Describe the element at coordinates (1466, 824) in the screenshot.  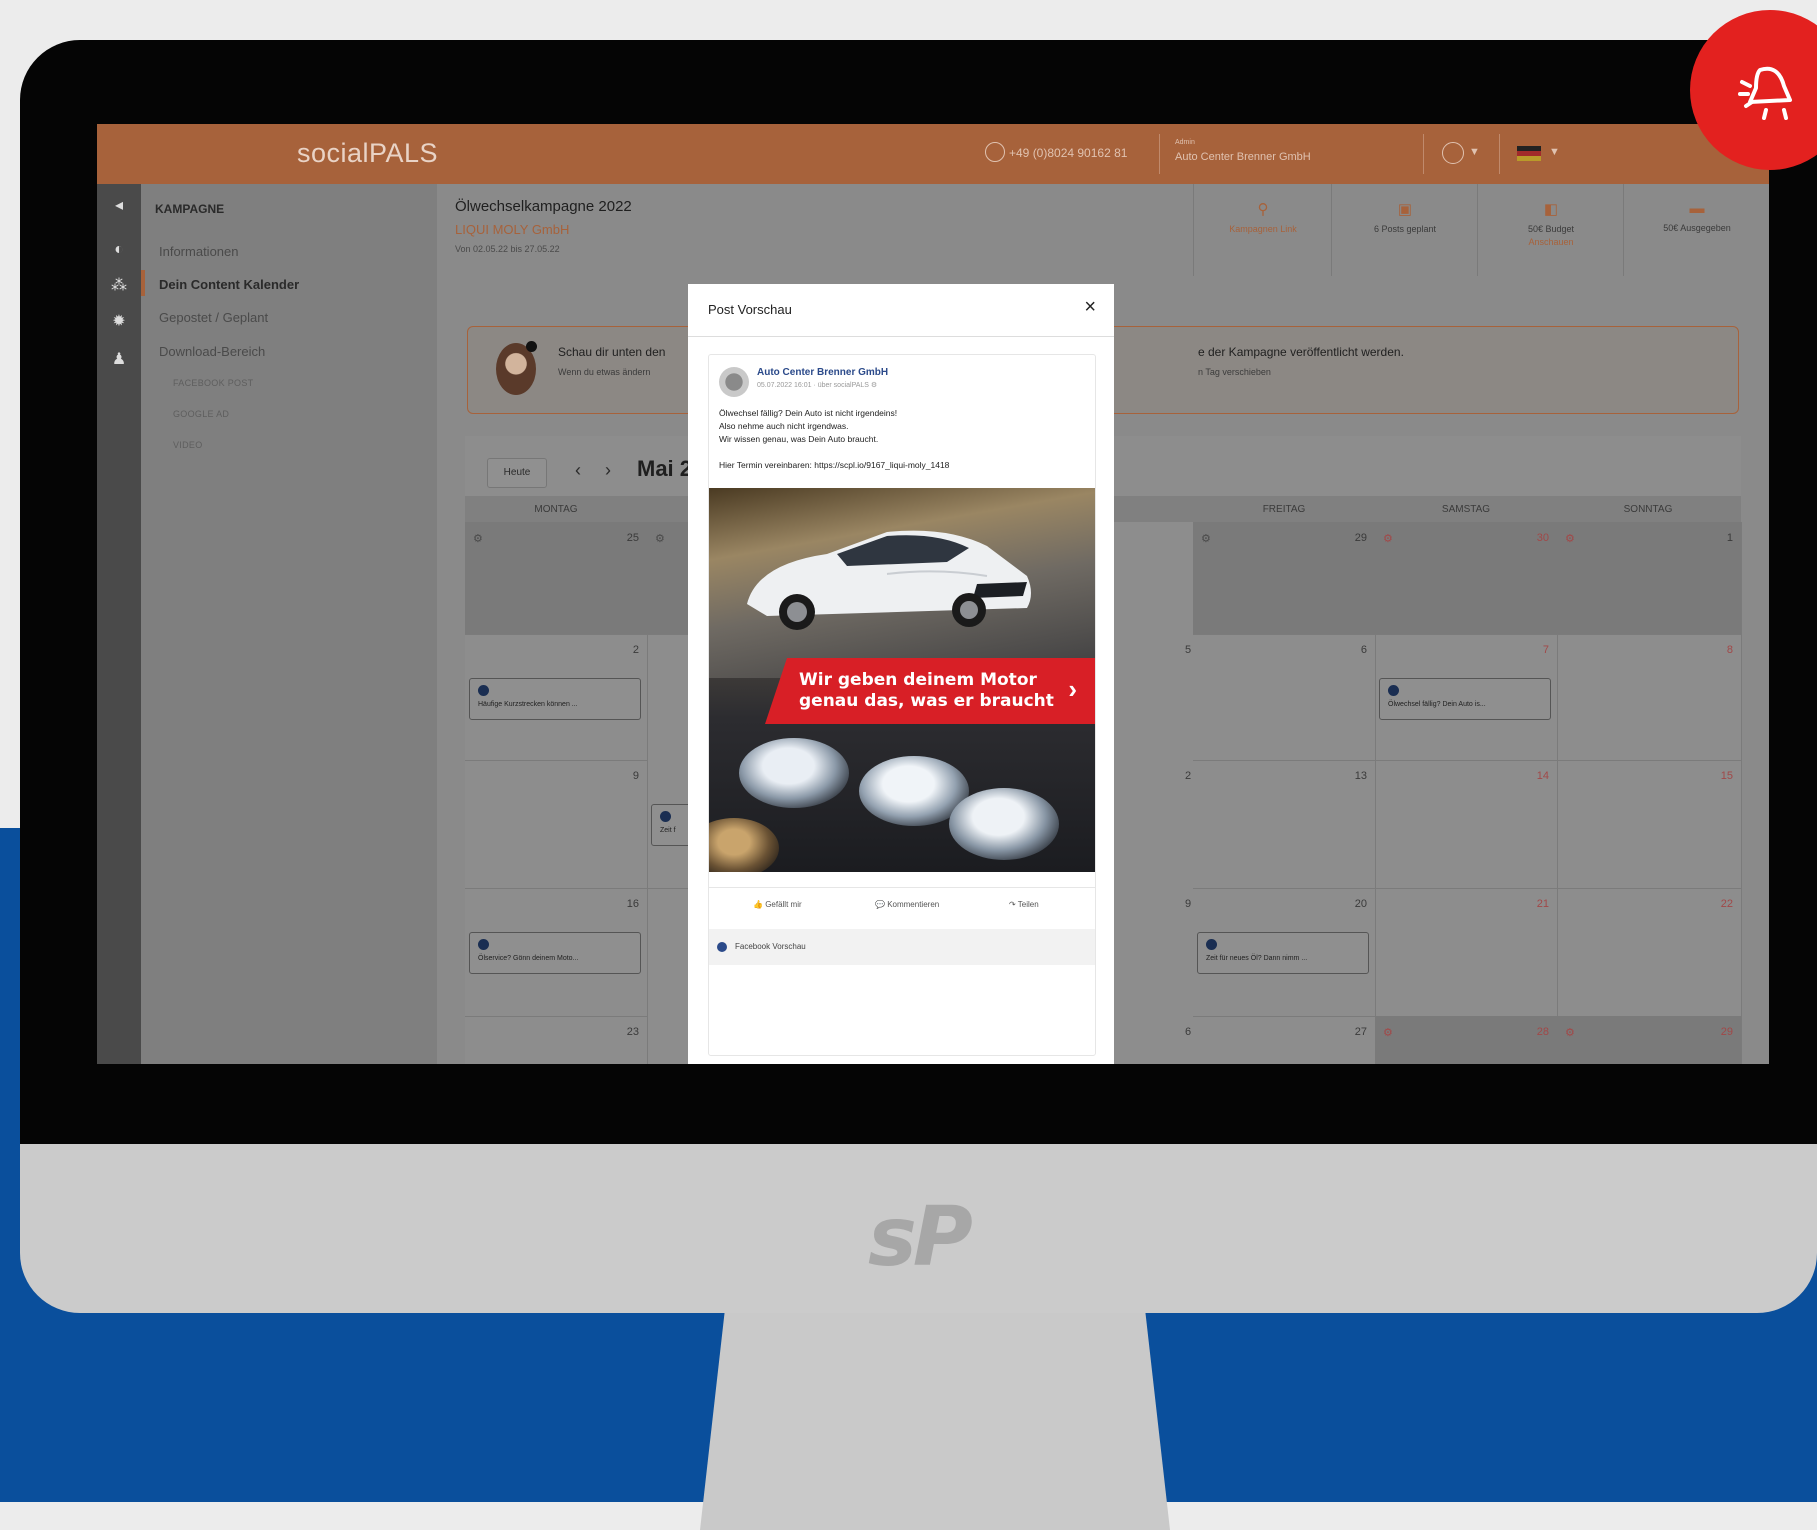
I see `calendar-day: 14` at that location.